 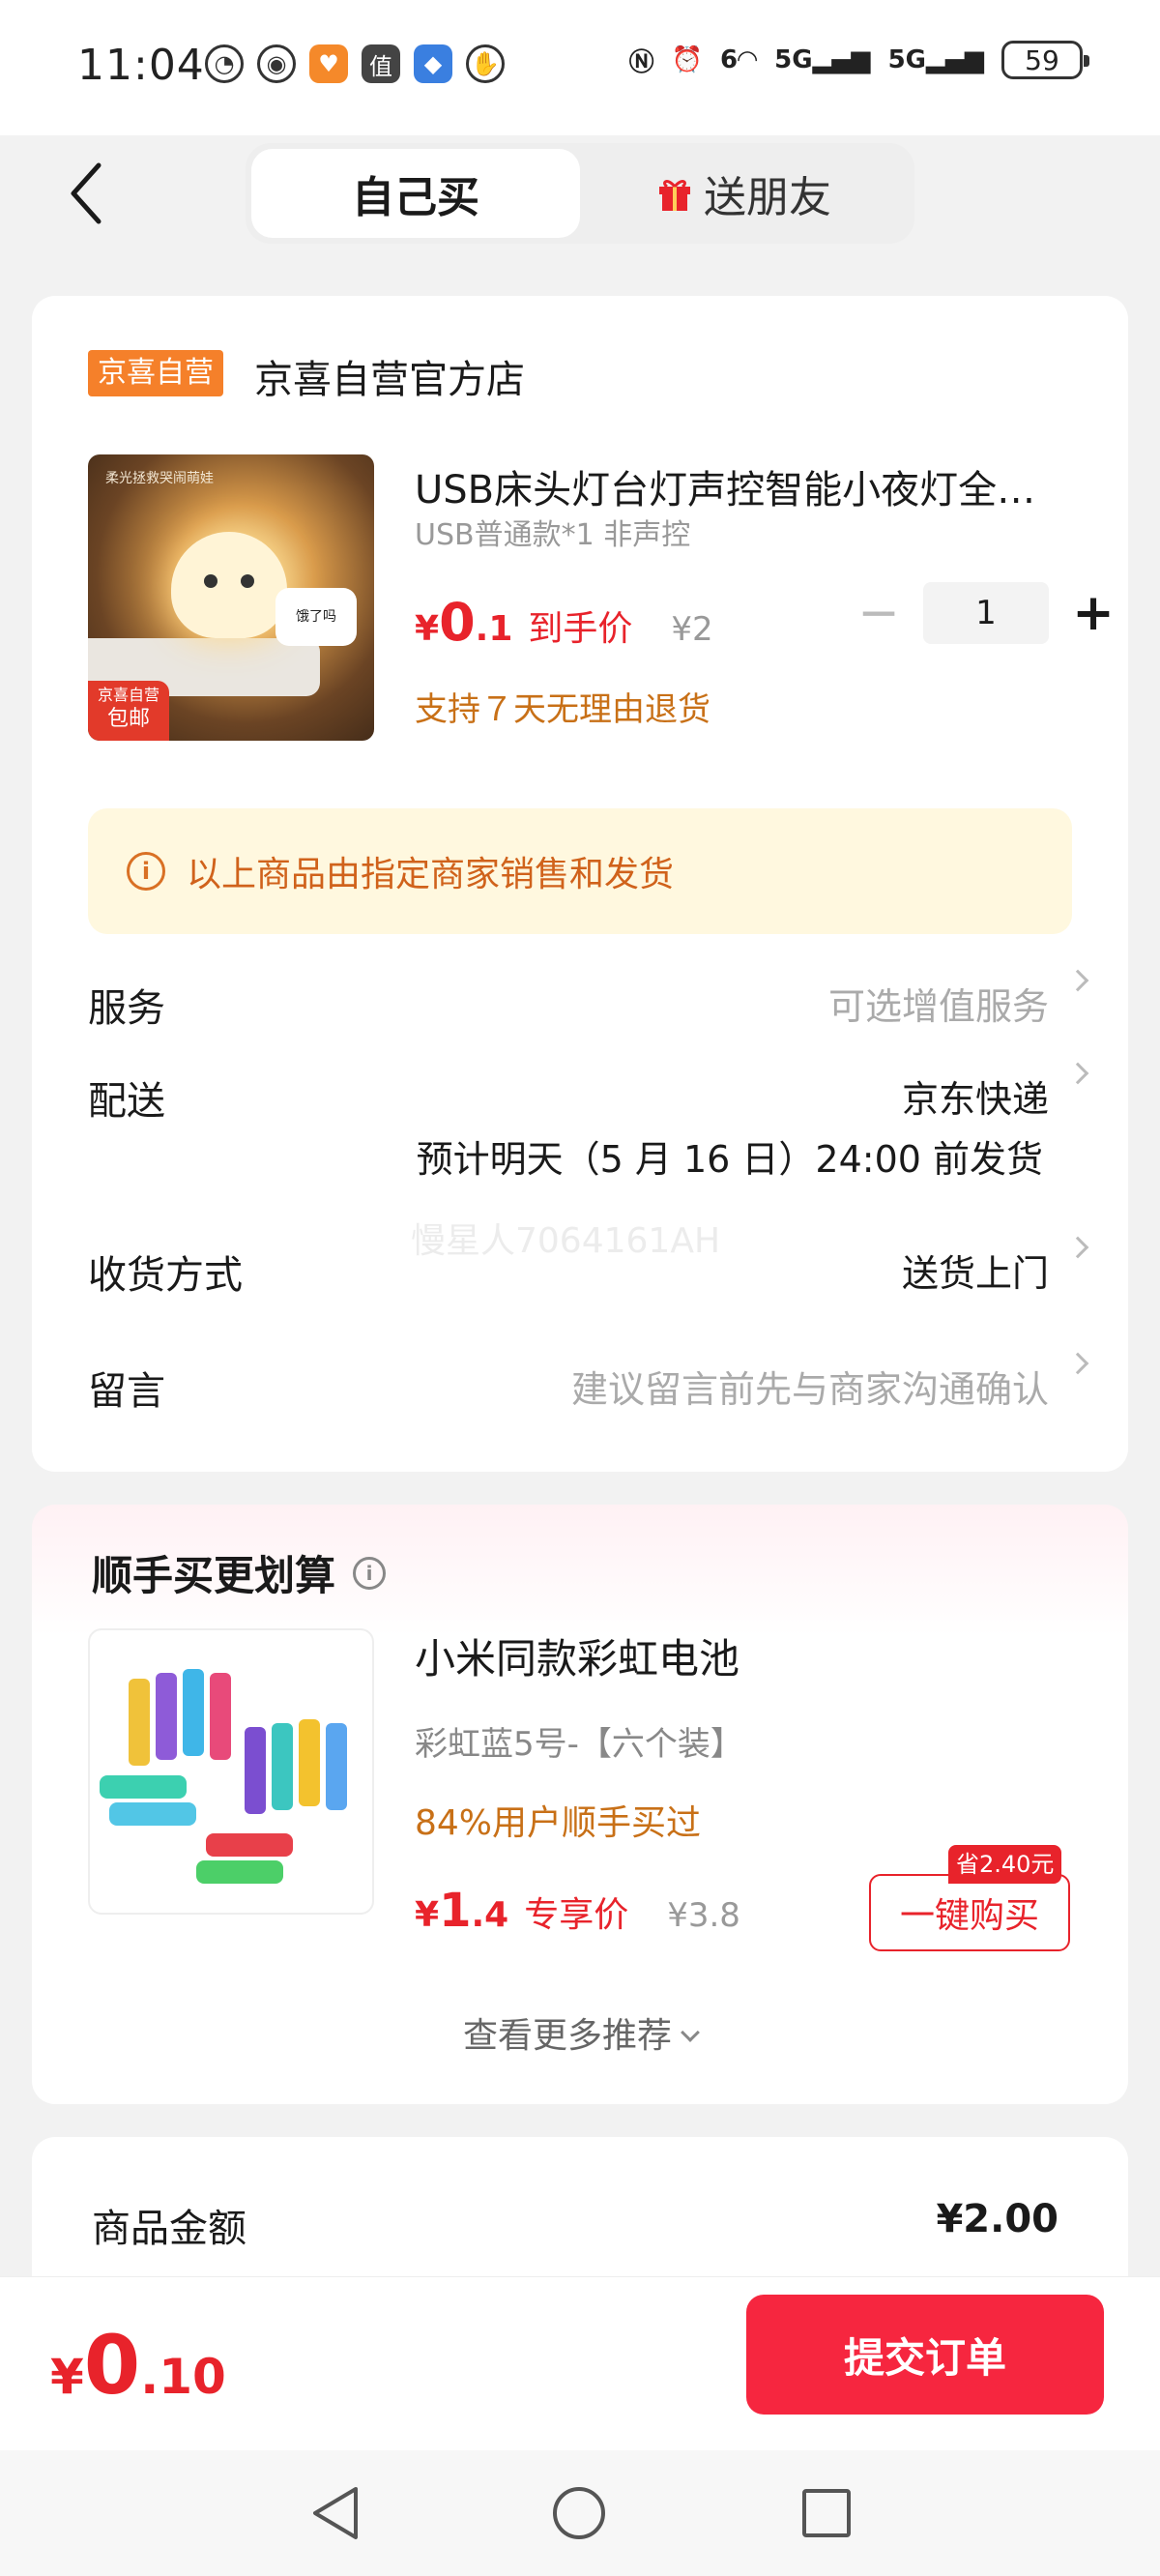 I want to click on battery-pink, so click(x=221, y=1716).